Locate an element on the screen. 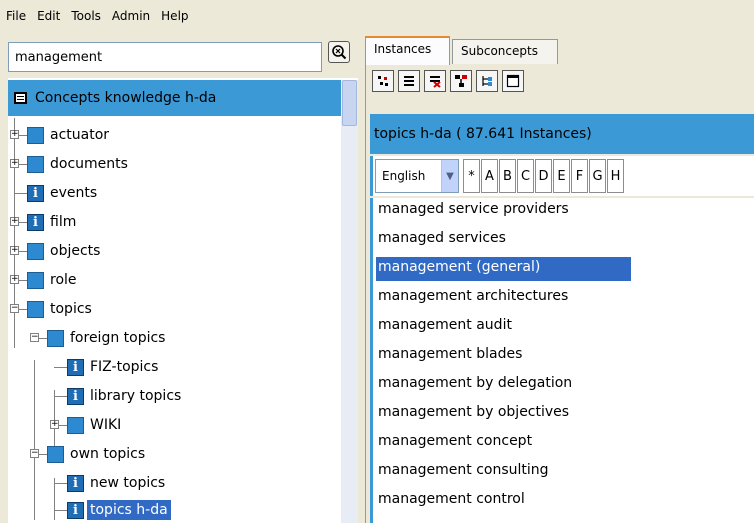 The height and width of the screenshot is (523, 754). tree-node-own-topics: − own topics is located at coordinates (88, 454).